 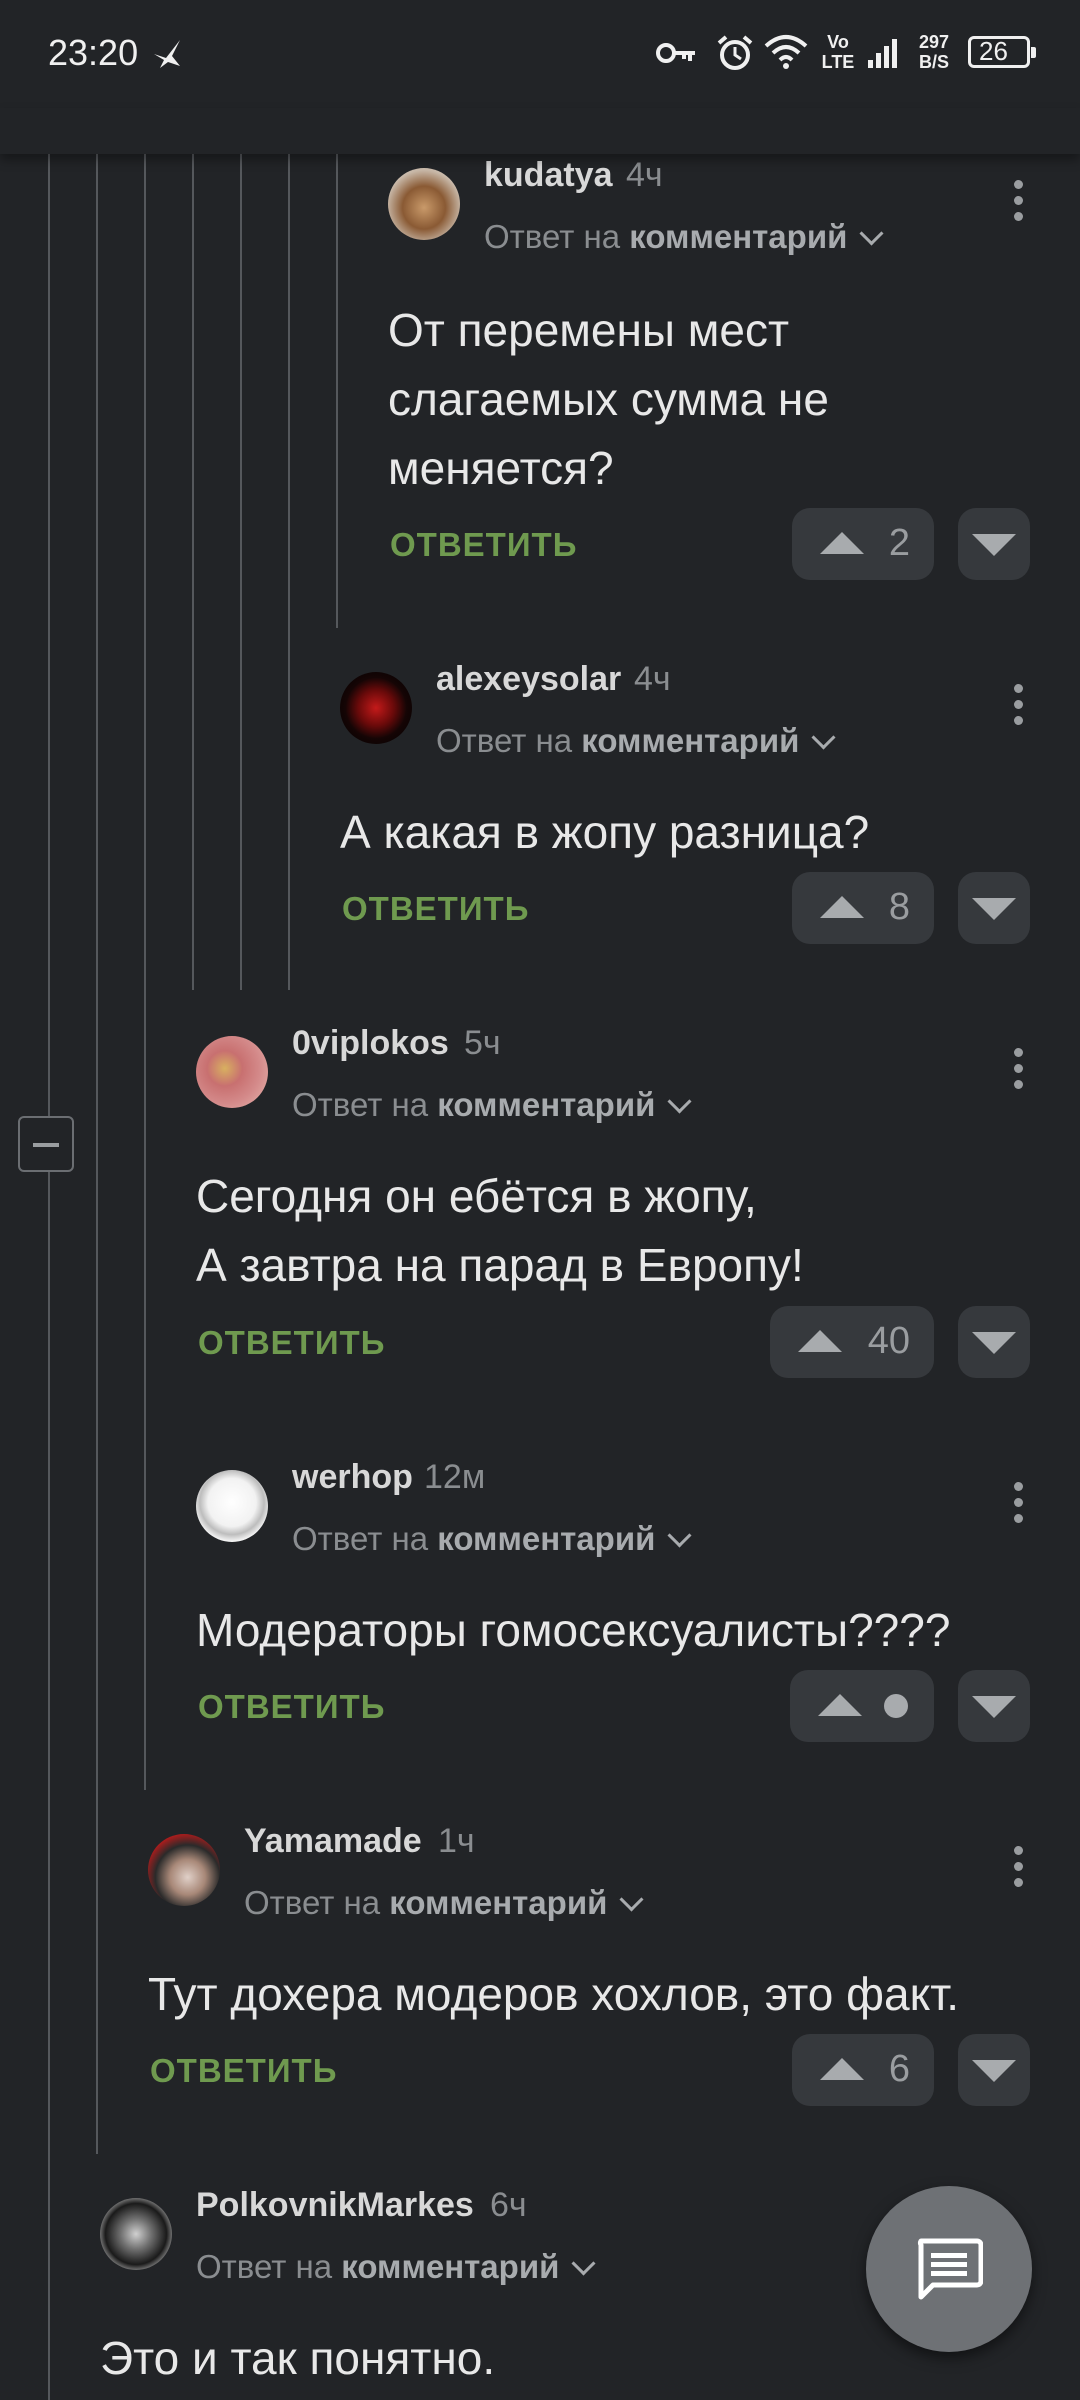 What do you see at coordinates (167, 54) in the screenshot?
I see `bird-notification-icon` at bounding box center [167, 54].